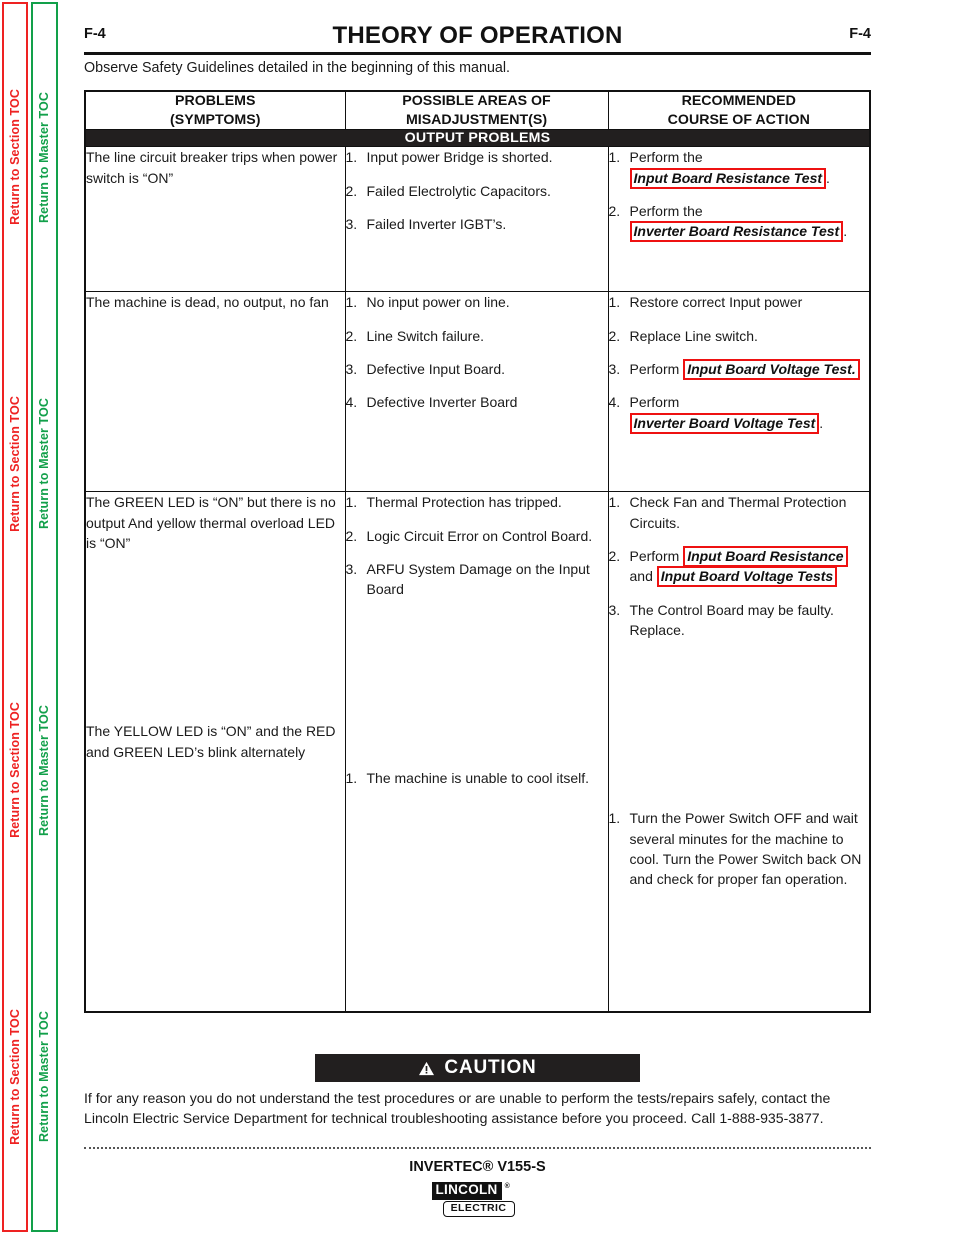 This screenshot has height=1235, width=954. What do you see at coordinates (477, 53) in the screenshot?
I see `header-rule` at bounding box center [477, 53].